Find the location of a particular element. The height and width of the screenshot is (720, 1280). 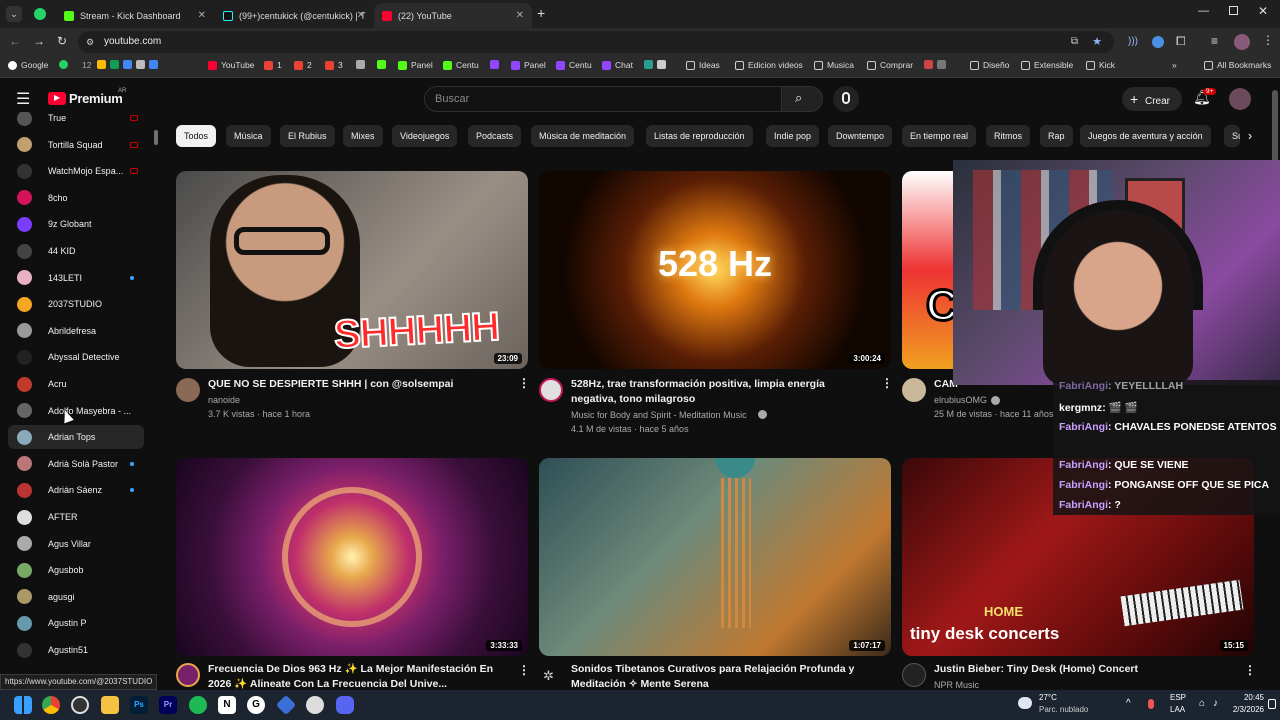

discord-icon is located at coordinates (345, 705).